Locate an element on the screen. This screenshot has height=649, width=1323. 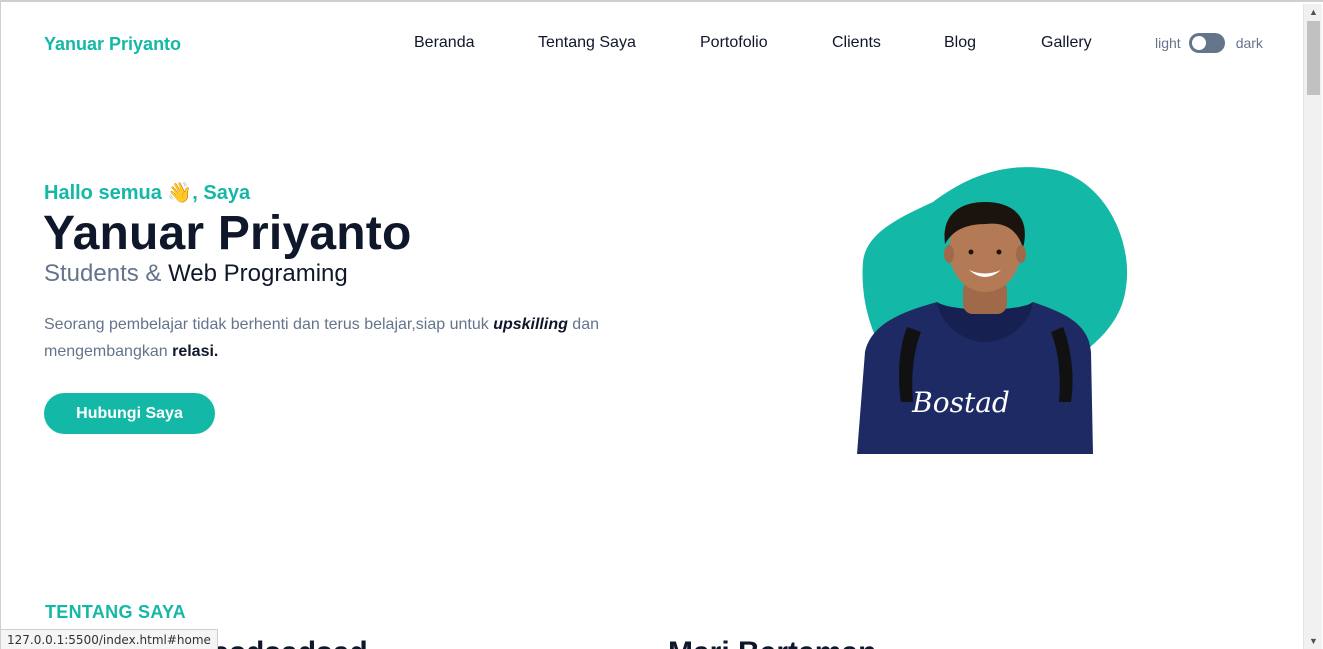
hero-greeting: Hallo semua 👋, Saya is located at coordinates (147, 192).